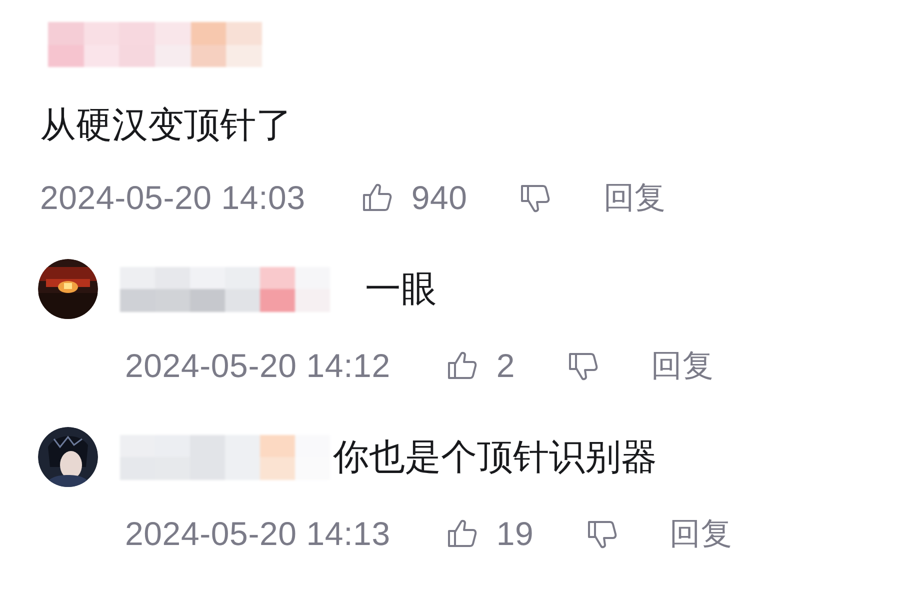 The height and width of the screenshot is (598, 910). I want to click on comment-time: 2024-05-20 14:03, so click(173, 198).